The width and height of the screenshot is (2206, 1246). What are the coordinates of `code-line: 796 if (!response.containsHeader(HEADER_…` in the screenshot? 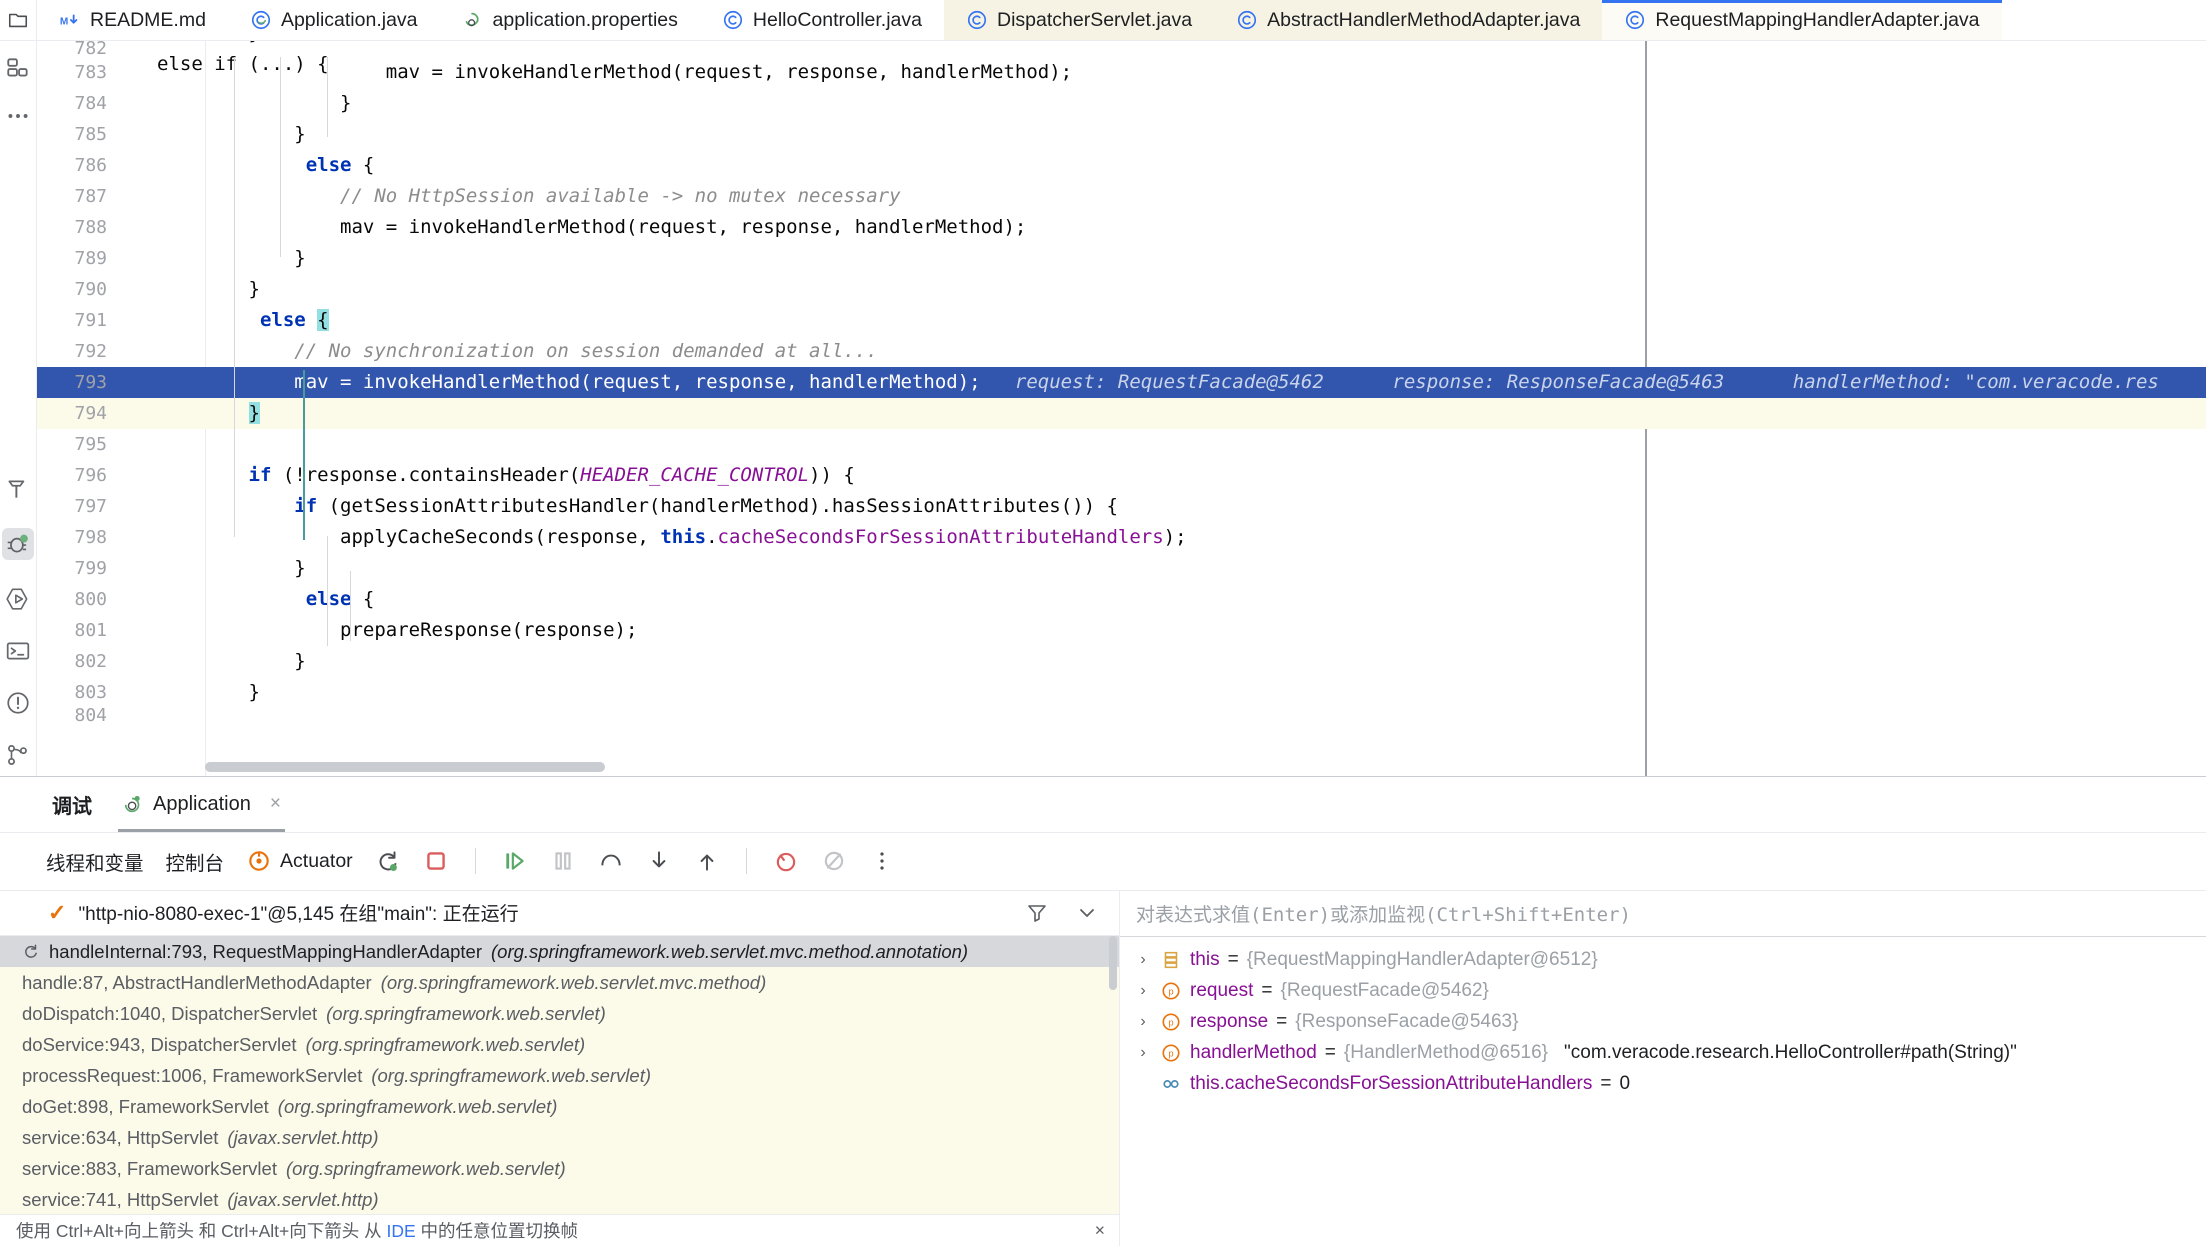 It's located at (1121, 475).